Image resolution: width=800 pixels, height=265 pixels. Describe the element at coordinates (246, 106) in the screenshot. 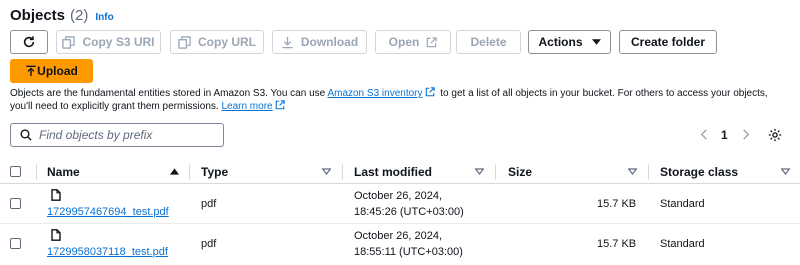

I see `learn-more-link: Learn more` at that location.